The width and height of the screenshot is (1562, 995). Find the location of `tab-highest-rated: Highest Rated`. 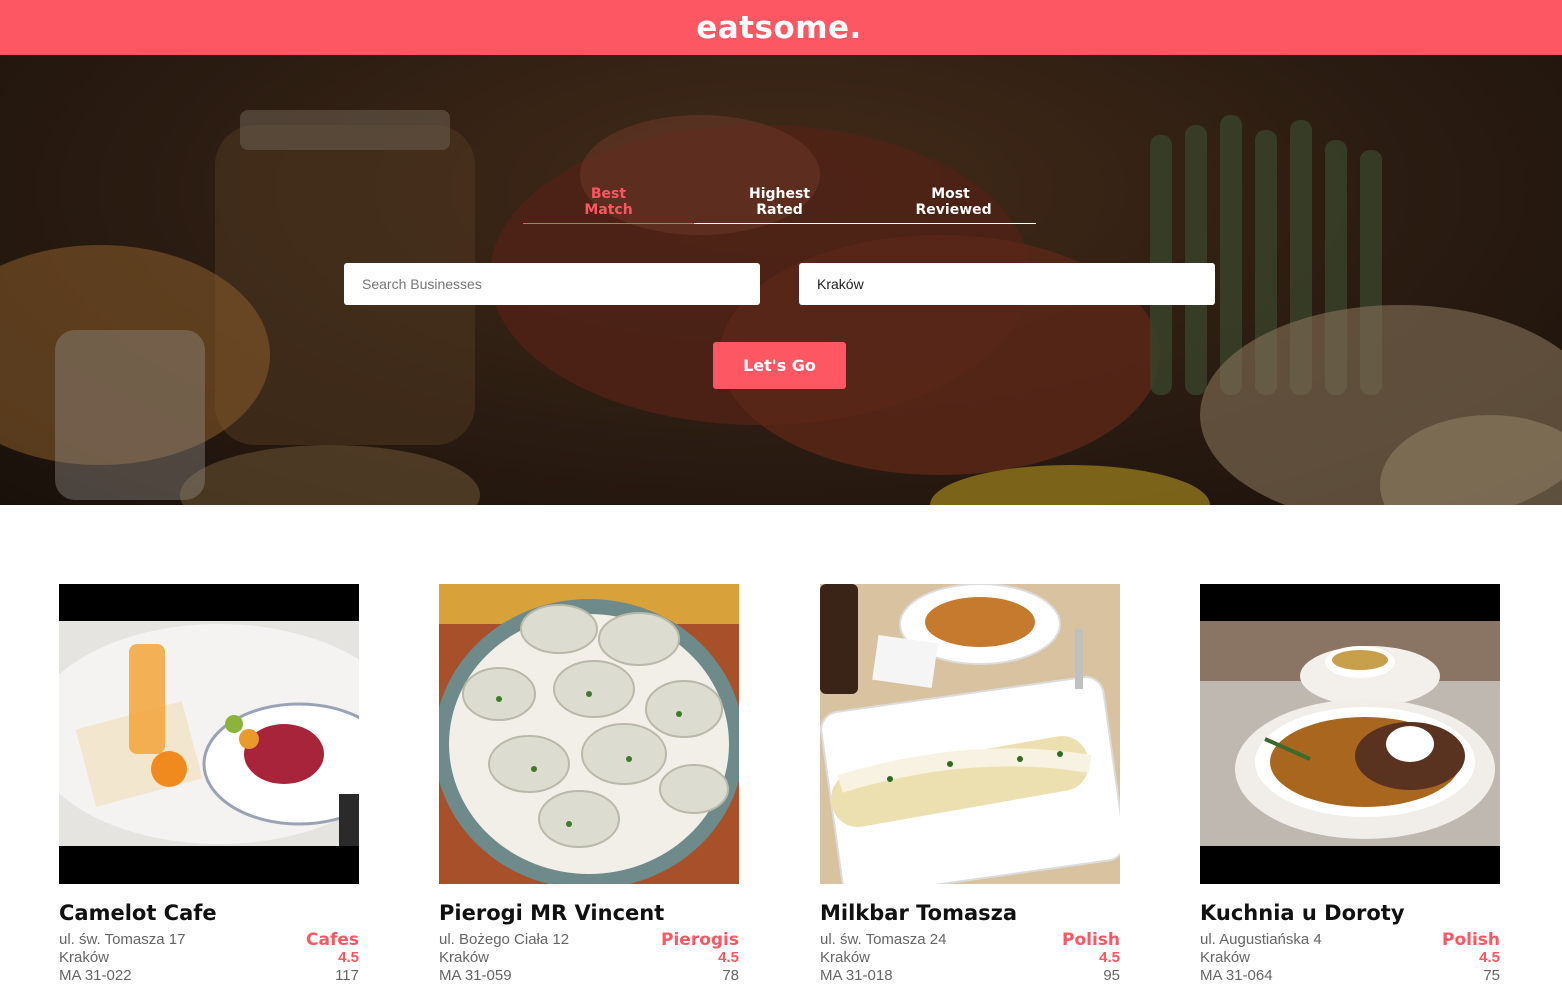

tab-highest-rated: Highest Rated is located at coordinates (779, 204).